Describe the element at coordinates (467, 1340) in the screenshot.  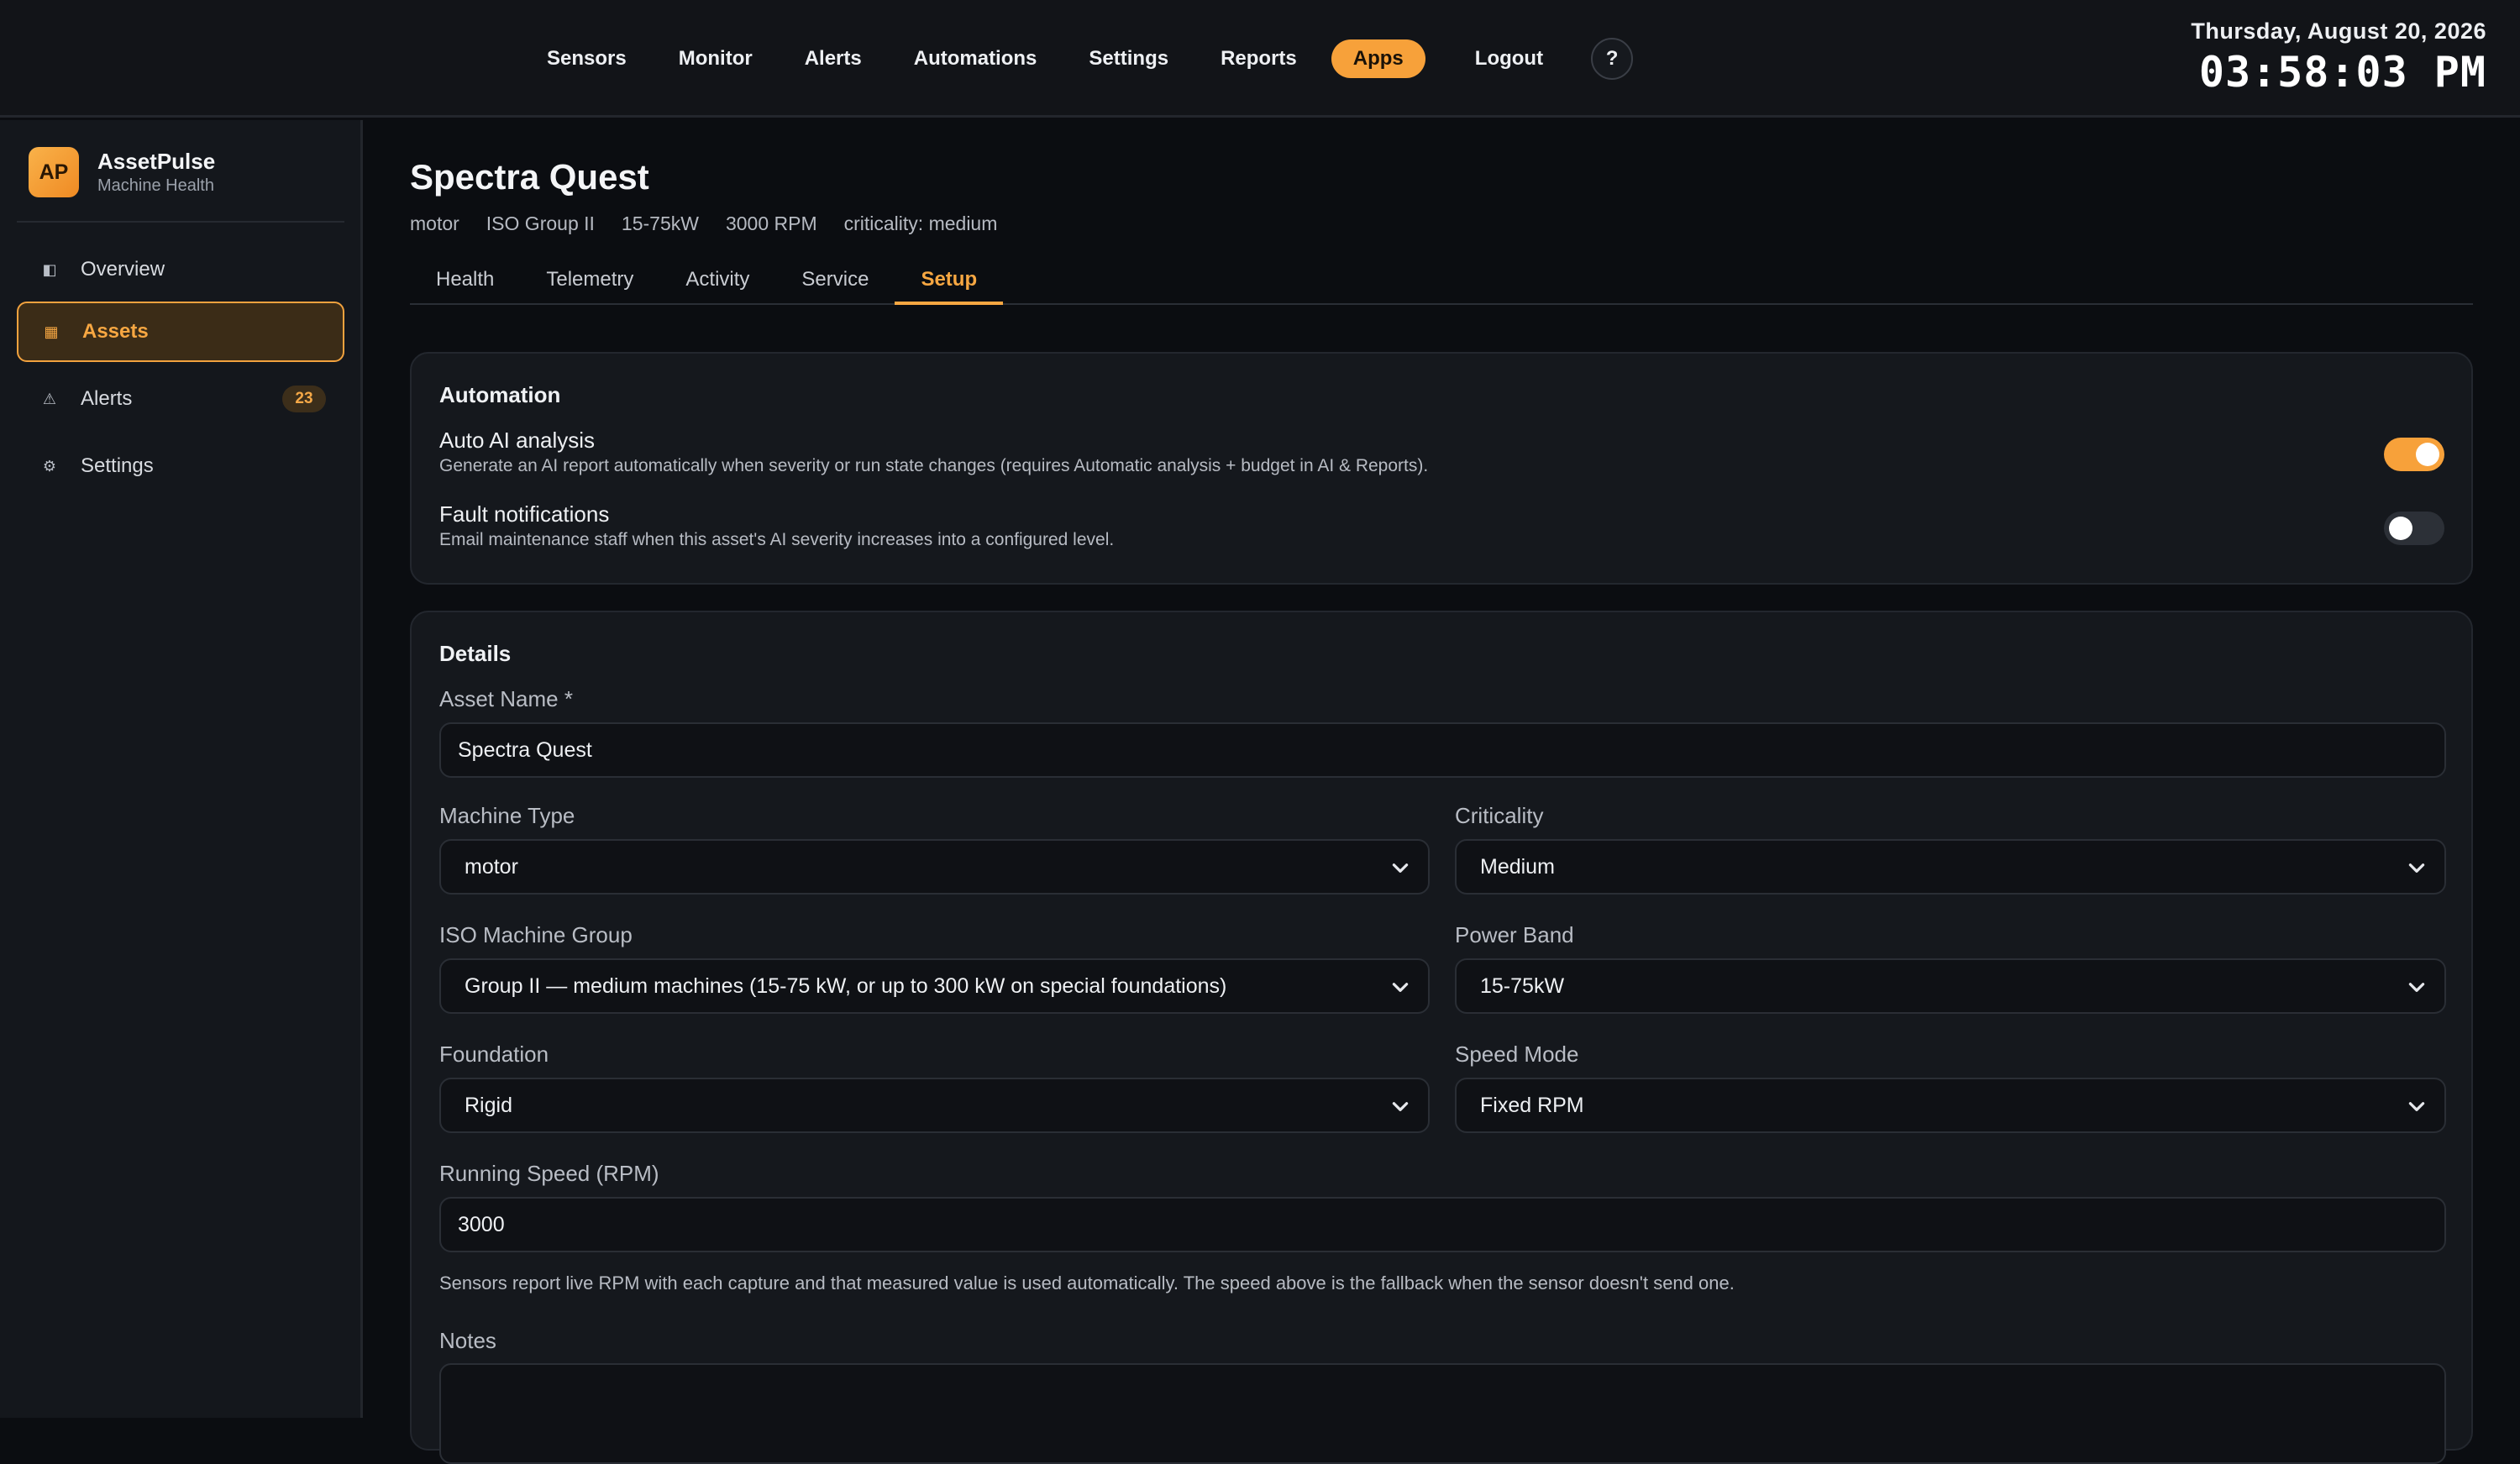
I see `notes-label: Notes` at that location.